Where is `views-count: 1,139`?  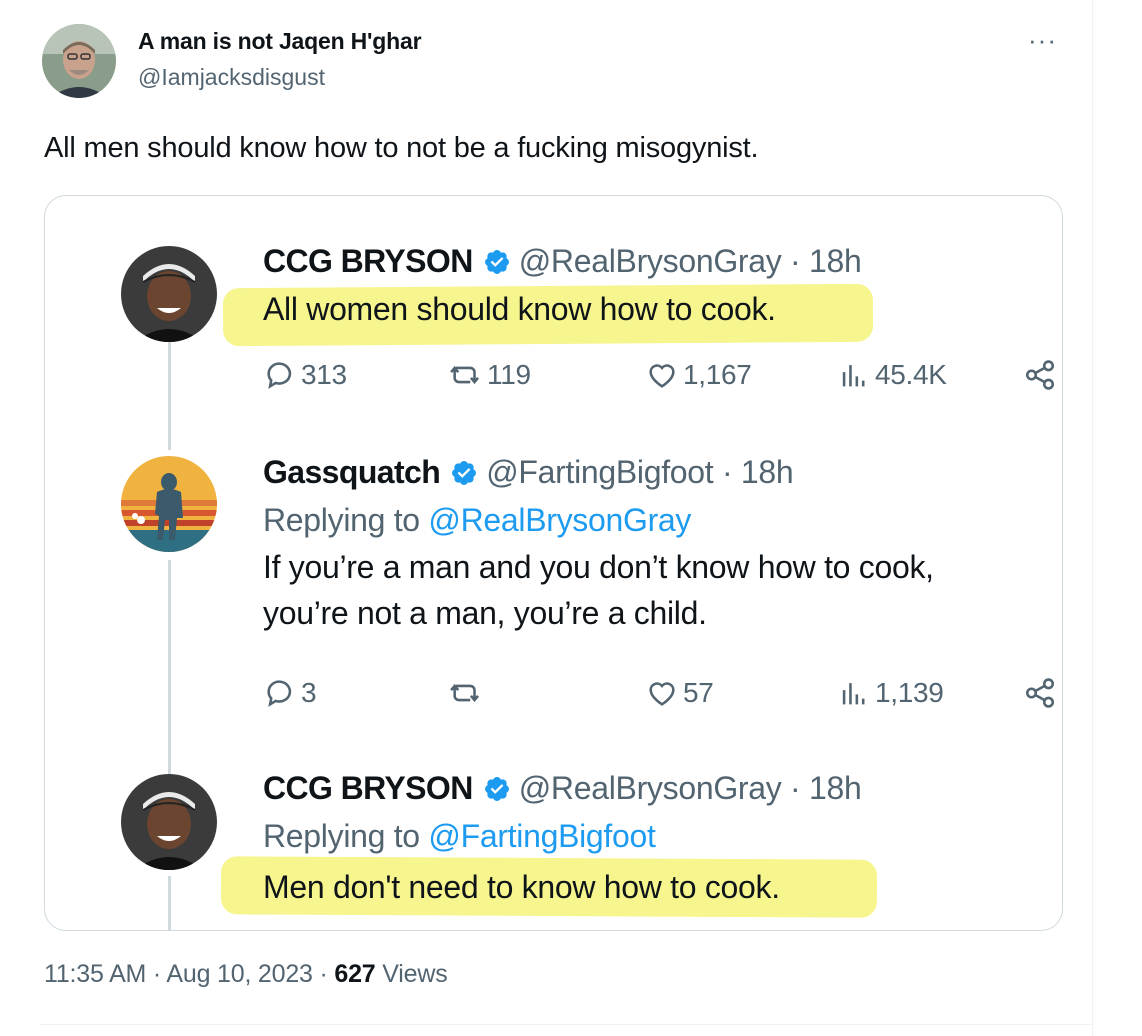
views-count: 1,139 is located at coordinates (909, 692).